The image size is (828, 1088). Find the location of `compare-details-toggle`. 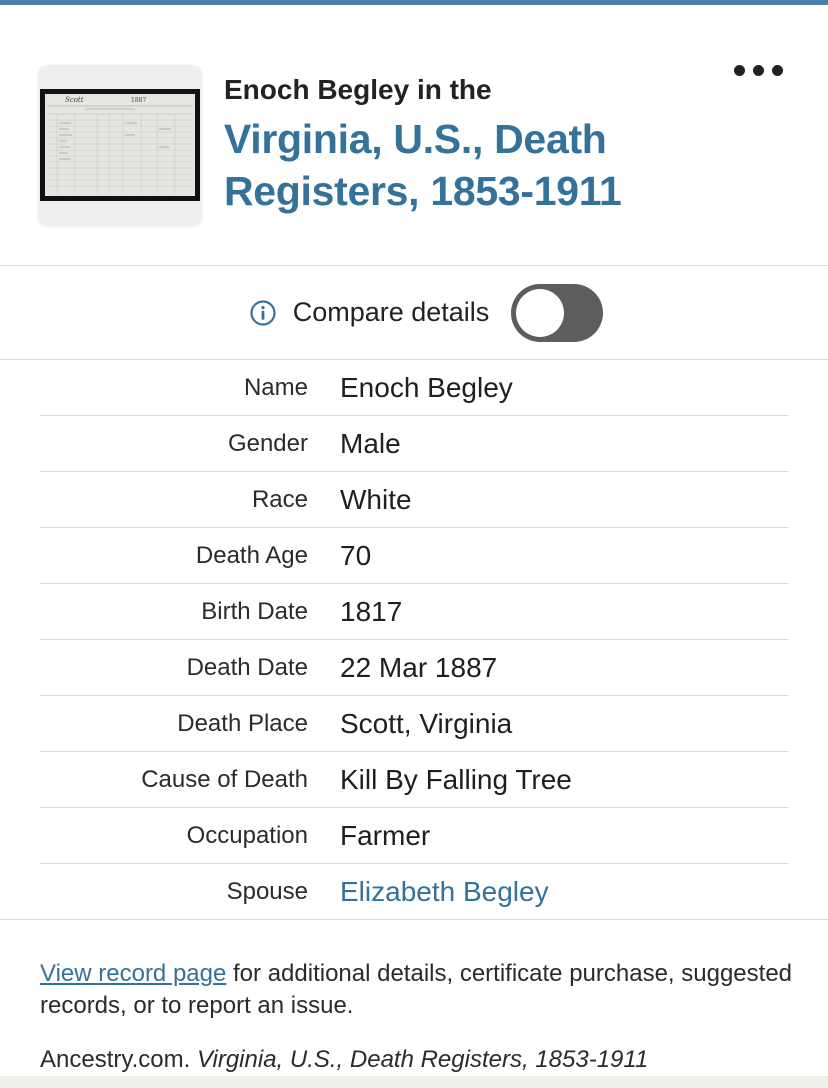

compare-details-toggle is located at coordinates (557, 312).